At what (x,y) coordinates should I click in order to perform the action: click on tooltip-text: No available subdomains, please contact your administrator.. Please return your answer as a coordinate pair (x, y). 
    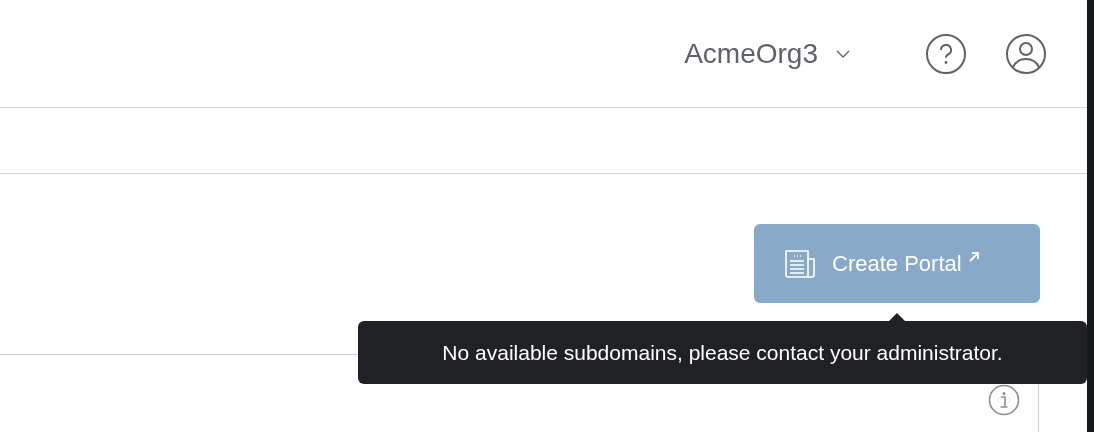
    Looking at the image, I should click on (722, 352).